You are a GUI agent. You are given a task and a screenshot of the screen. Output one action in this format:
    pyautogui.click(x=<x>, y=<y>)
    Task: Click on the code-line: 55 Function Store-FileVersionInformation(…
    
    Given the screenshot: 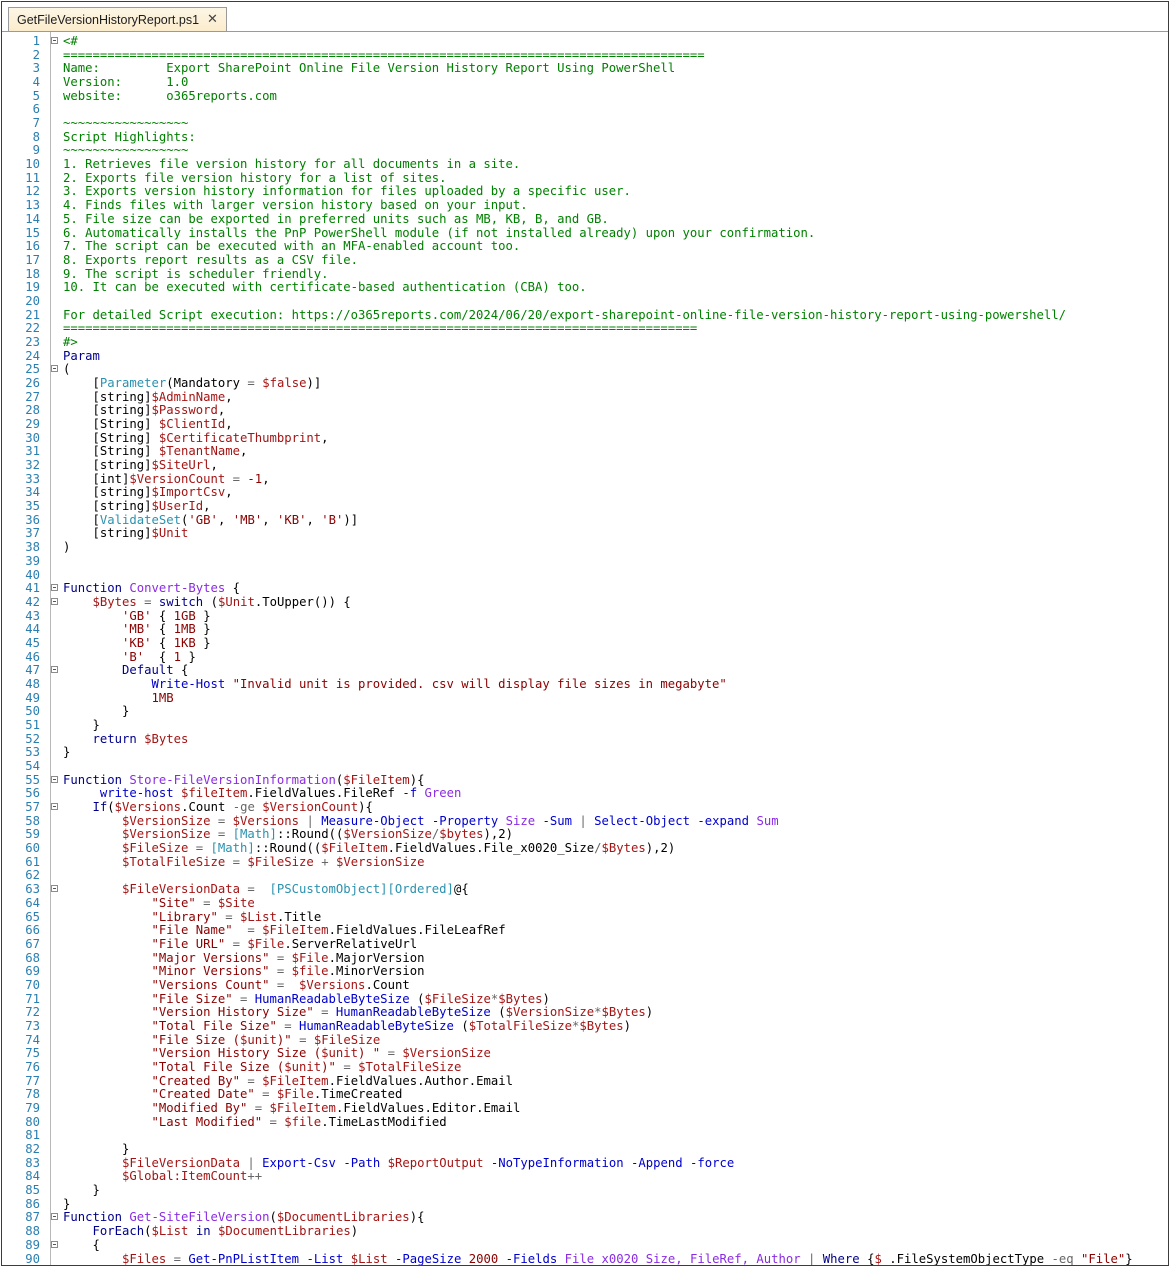 What is the action you would take?
    pyautogui.click(x=585, y=780)
    